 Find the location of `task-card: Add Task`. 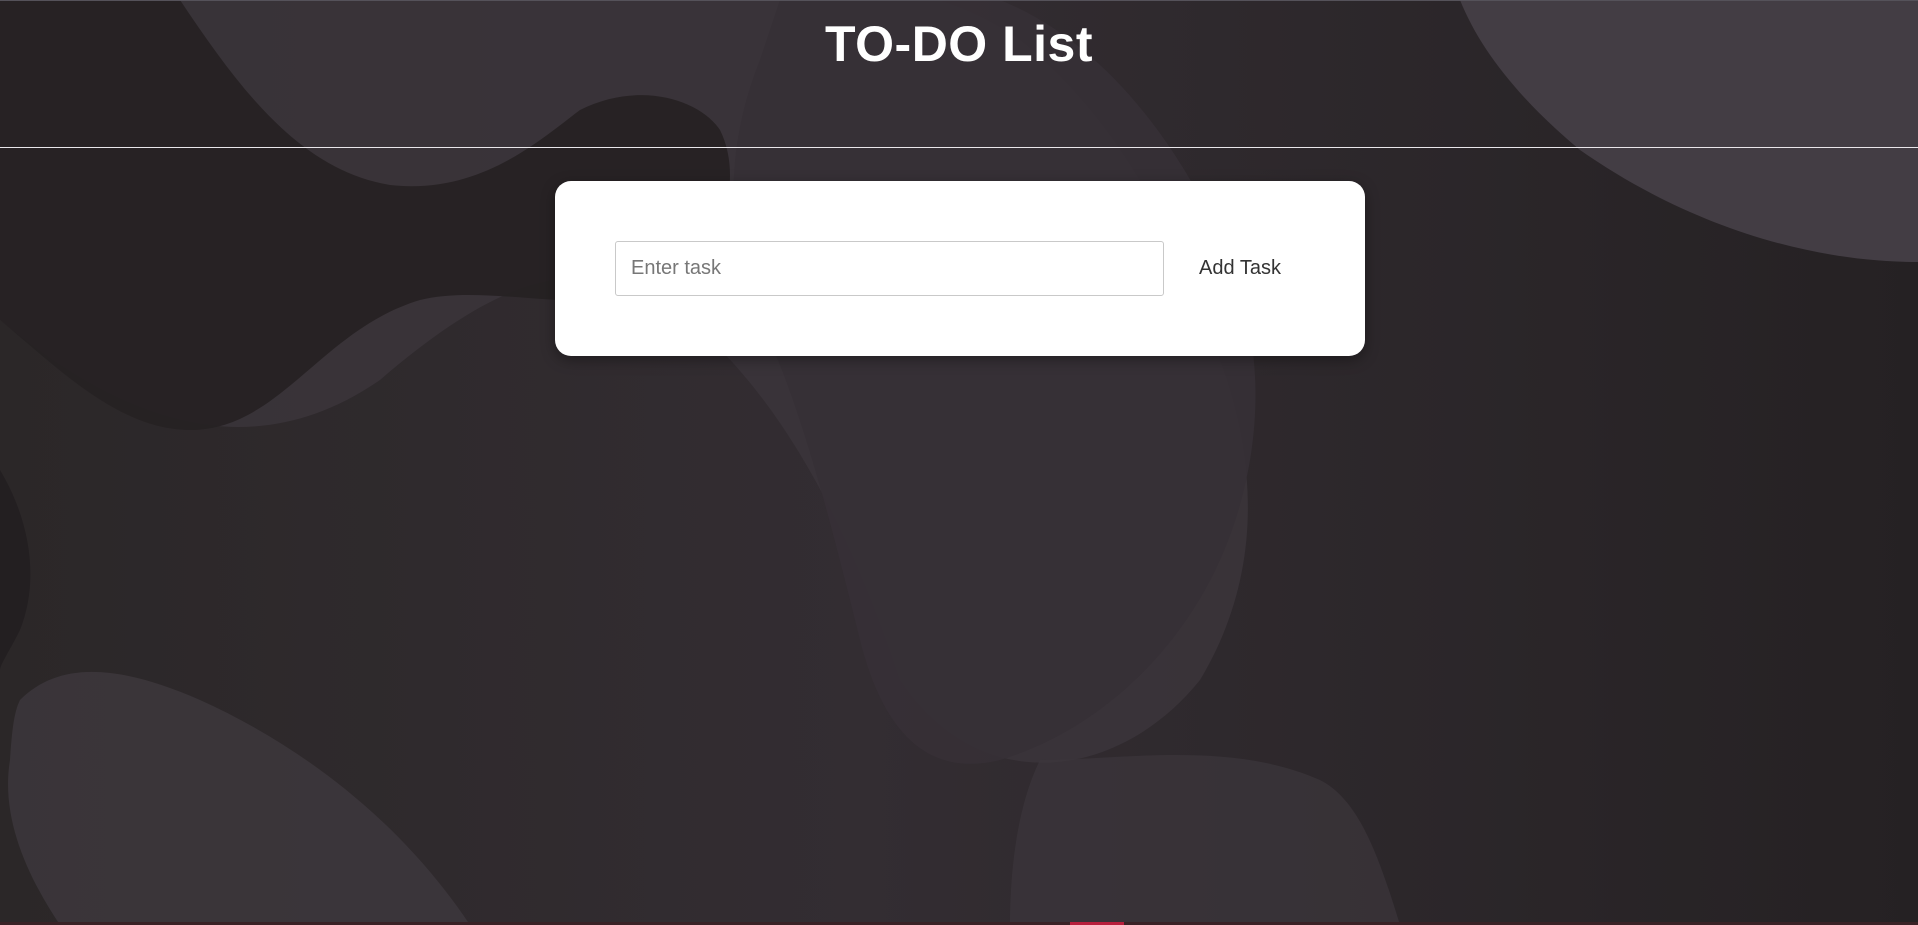

task-card: Add Task is located at coordinates (960, 268).